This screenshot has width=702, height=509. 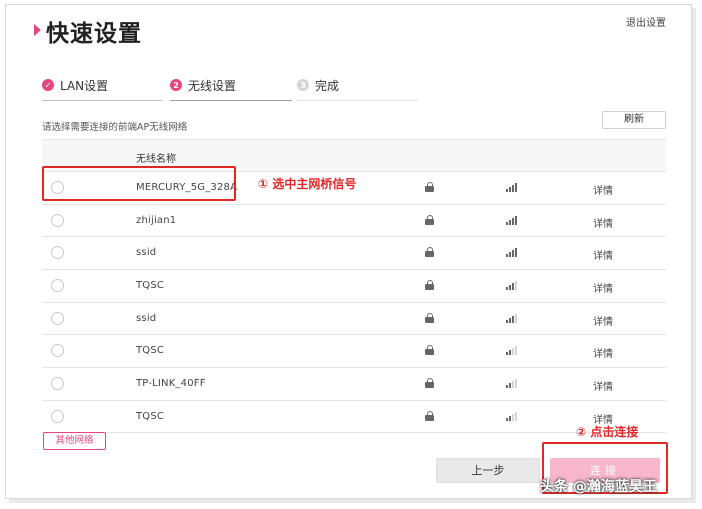 I want to click on column-header-name: 无线名称, so click(x=156, y=159).